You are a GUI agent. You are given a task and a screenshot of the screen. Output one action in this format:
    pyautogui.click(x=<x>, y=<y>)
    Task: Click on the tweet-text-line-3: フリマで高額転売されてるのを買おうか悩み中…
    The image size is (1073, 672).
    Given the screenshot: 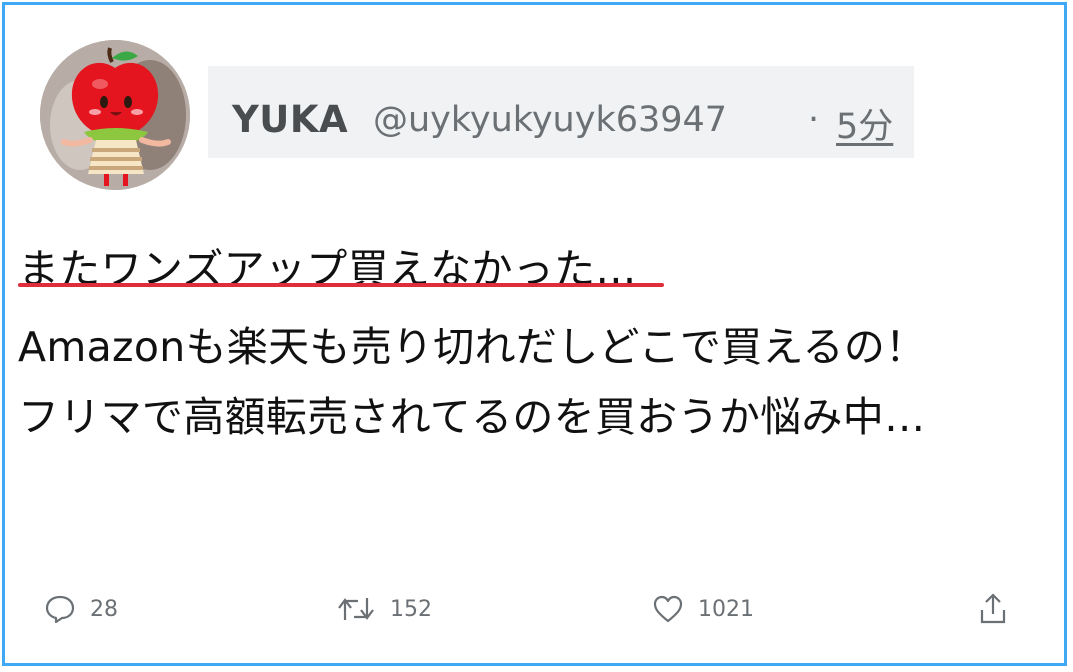 What is the action you would take?
    pyautogui.click(x=472, y=417)
    